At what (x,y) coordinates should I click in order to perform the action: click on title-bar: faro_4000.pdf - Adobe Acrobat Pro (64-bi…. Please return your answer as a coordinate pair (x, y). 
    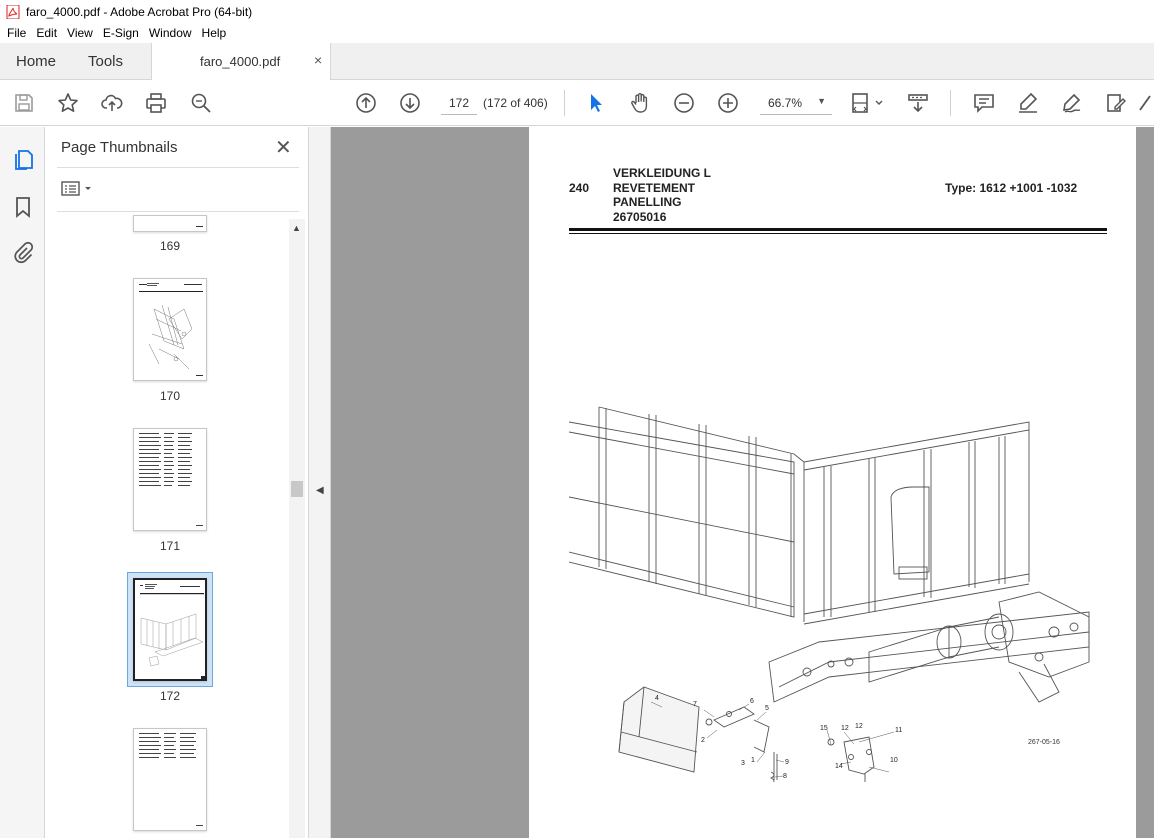
    Looking at the image, I should click on (577, 11).